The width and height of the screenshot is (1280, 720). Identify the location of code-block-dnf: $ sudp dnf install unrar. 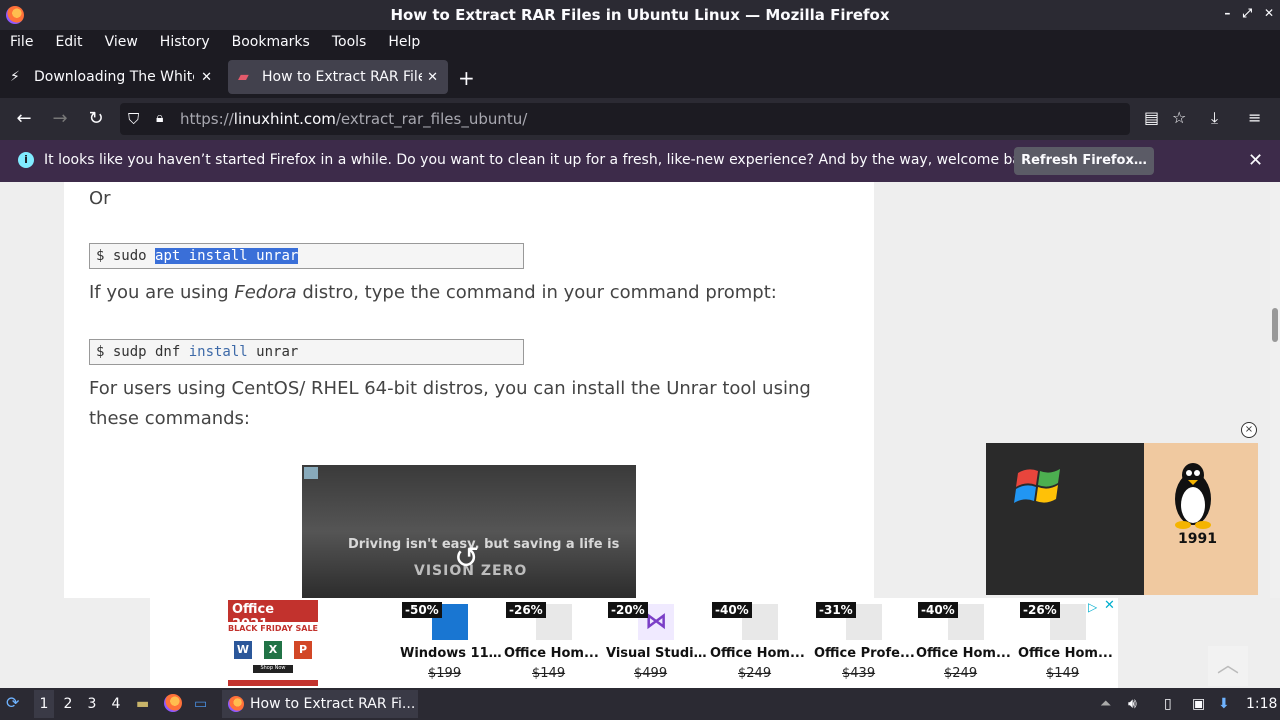
(306, 352).